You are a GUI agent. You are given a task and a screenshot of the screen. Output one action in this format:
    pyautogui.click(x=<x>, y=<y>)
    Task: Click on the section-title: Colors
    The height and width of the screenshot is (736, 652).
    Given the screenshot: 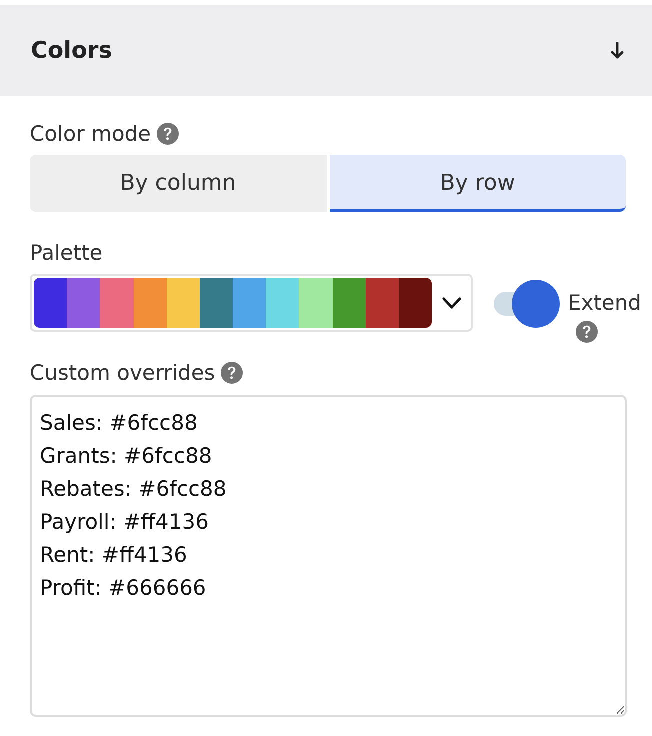 What is the action you would take?
    pyautogui.click(x=71, y=50)
    